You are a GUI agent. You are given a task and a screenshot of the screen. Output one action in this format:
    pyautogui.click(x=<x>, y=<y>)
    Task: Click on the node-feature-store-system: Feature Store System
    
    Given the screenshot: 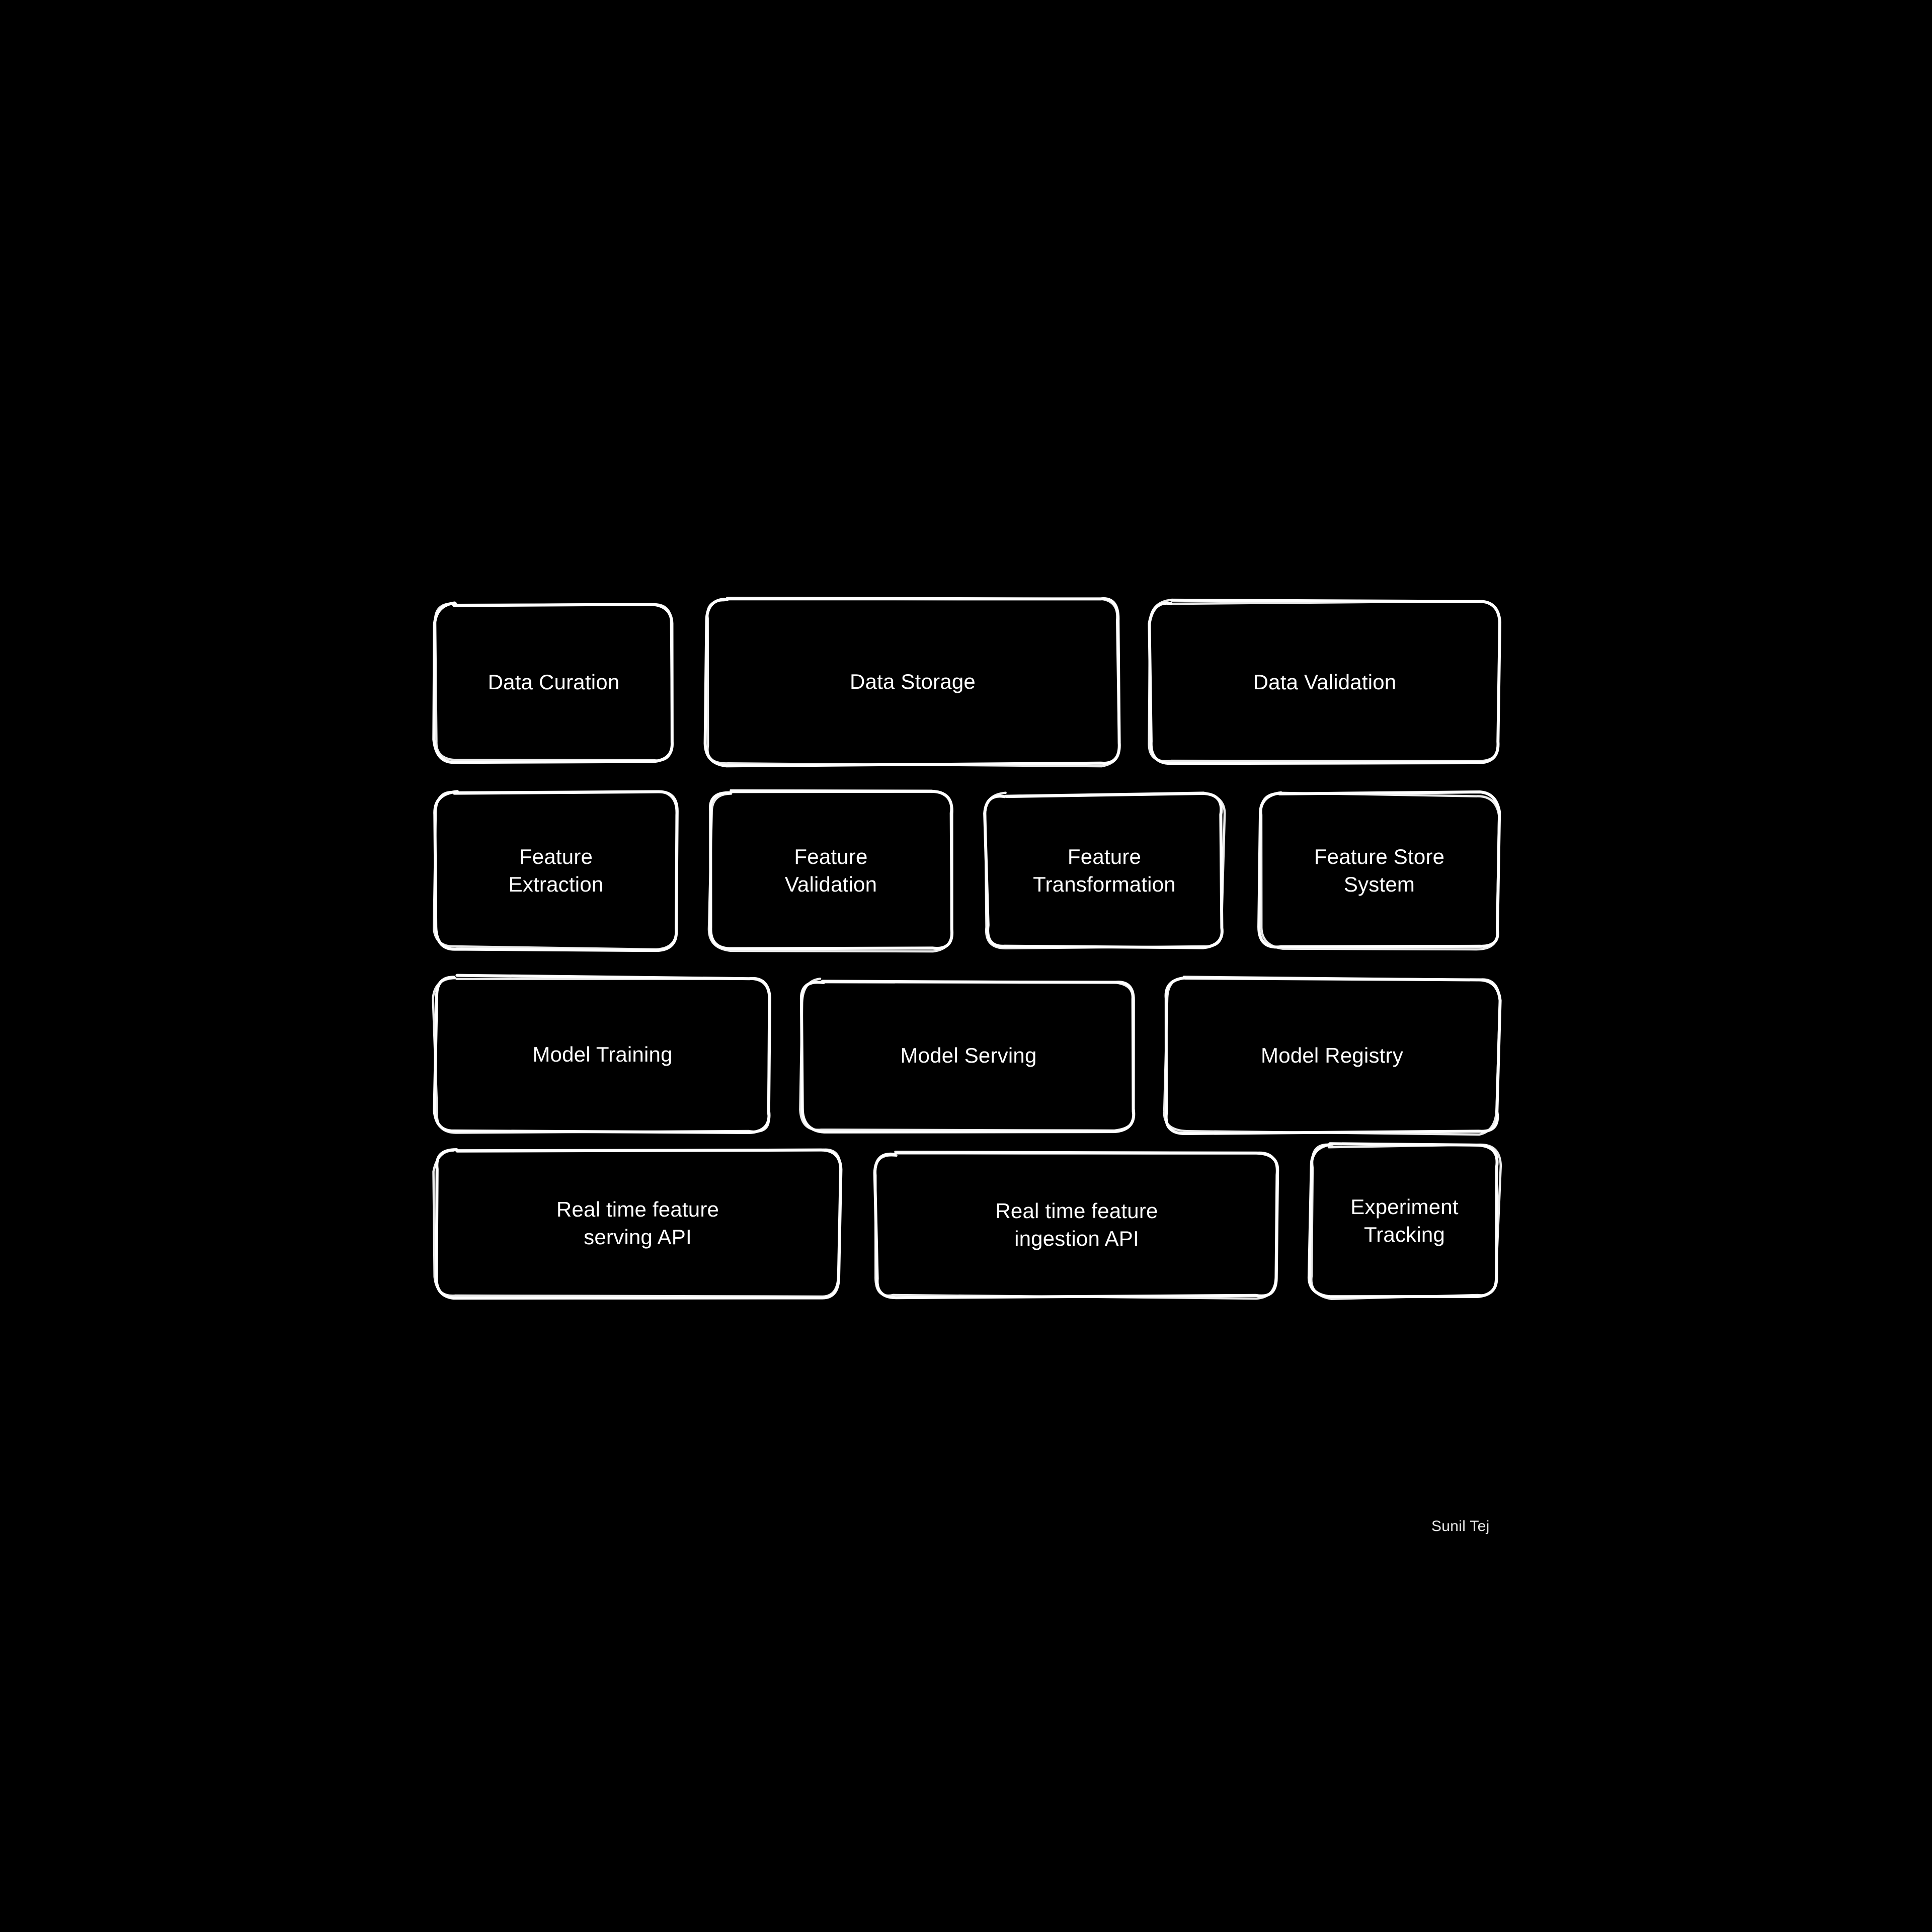 What is the action you would take?
    pyautogui.click(x=1379, y=870)
    